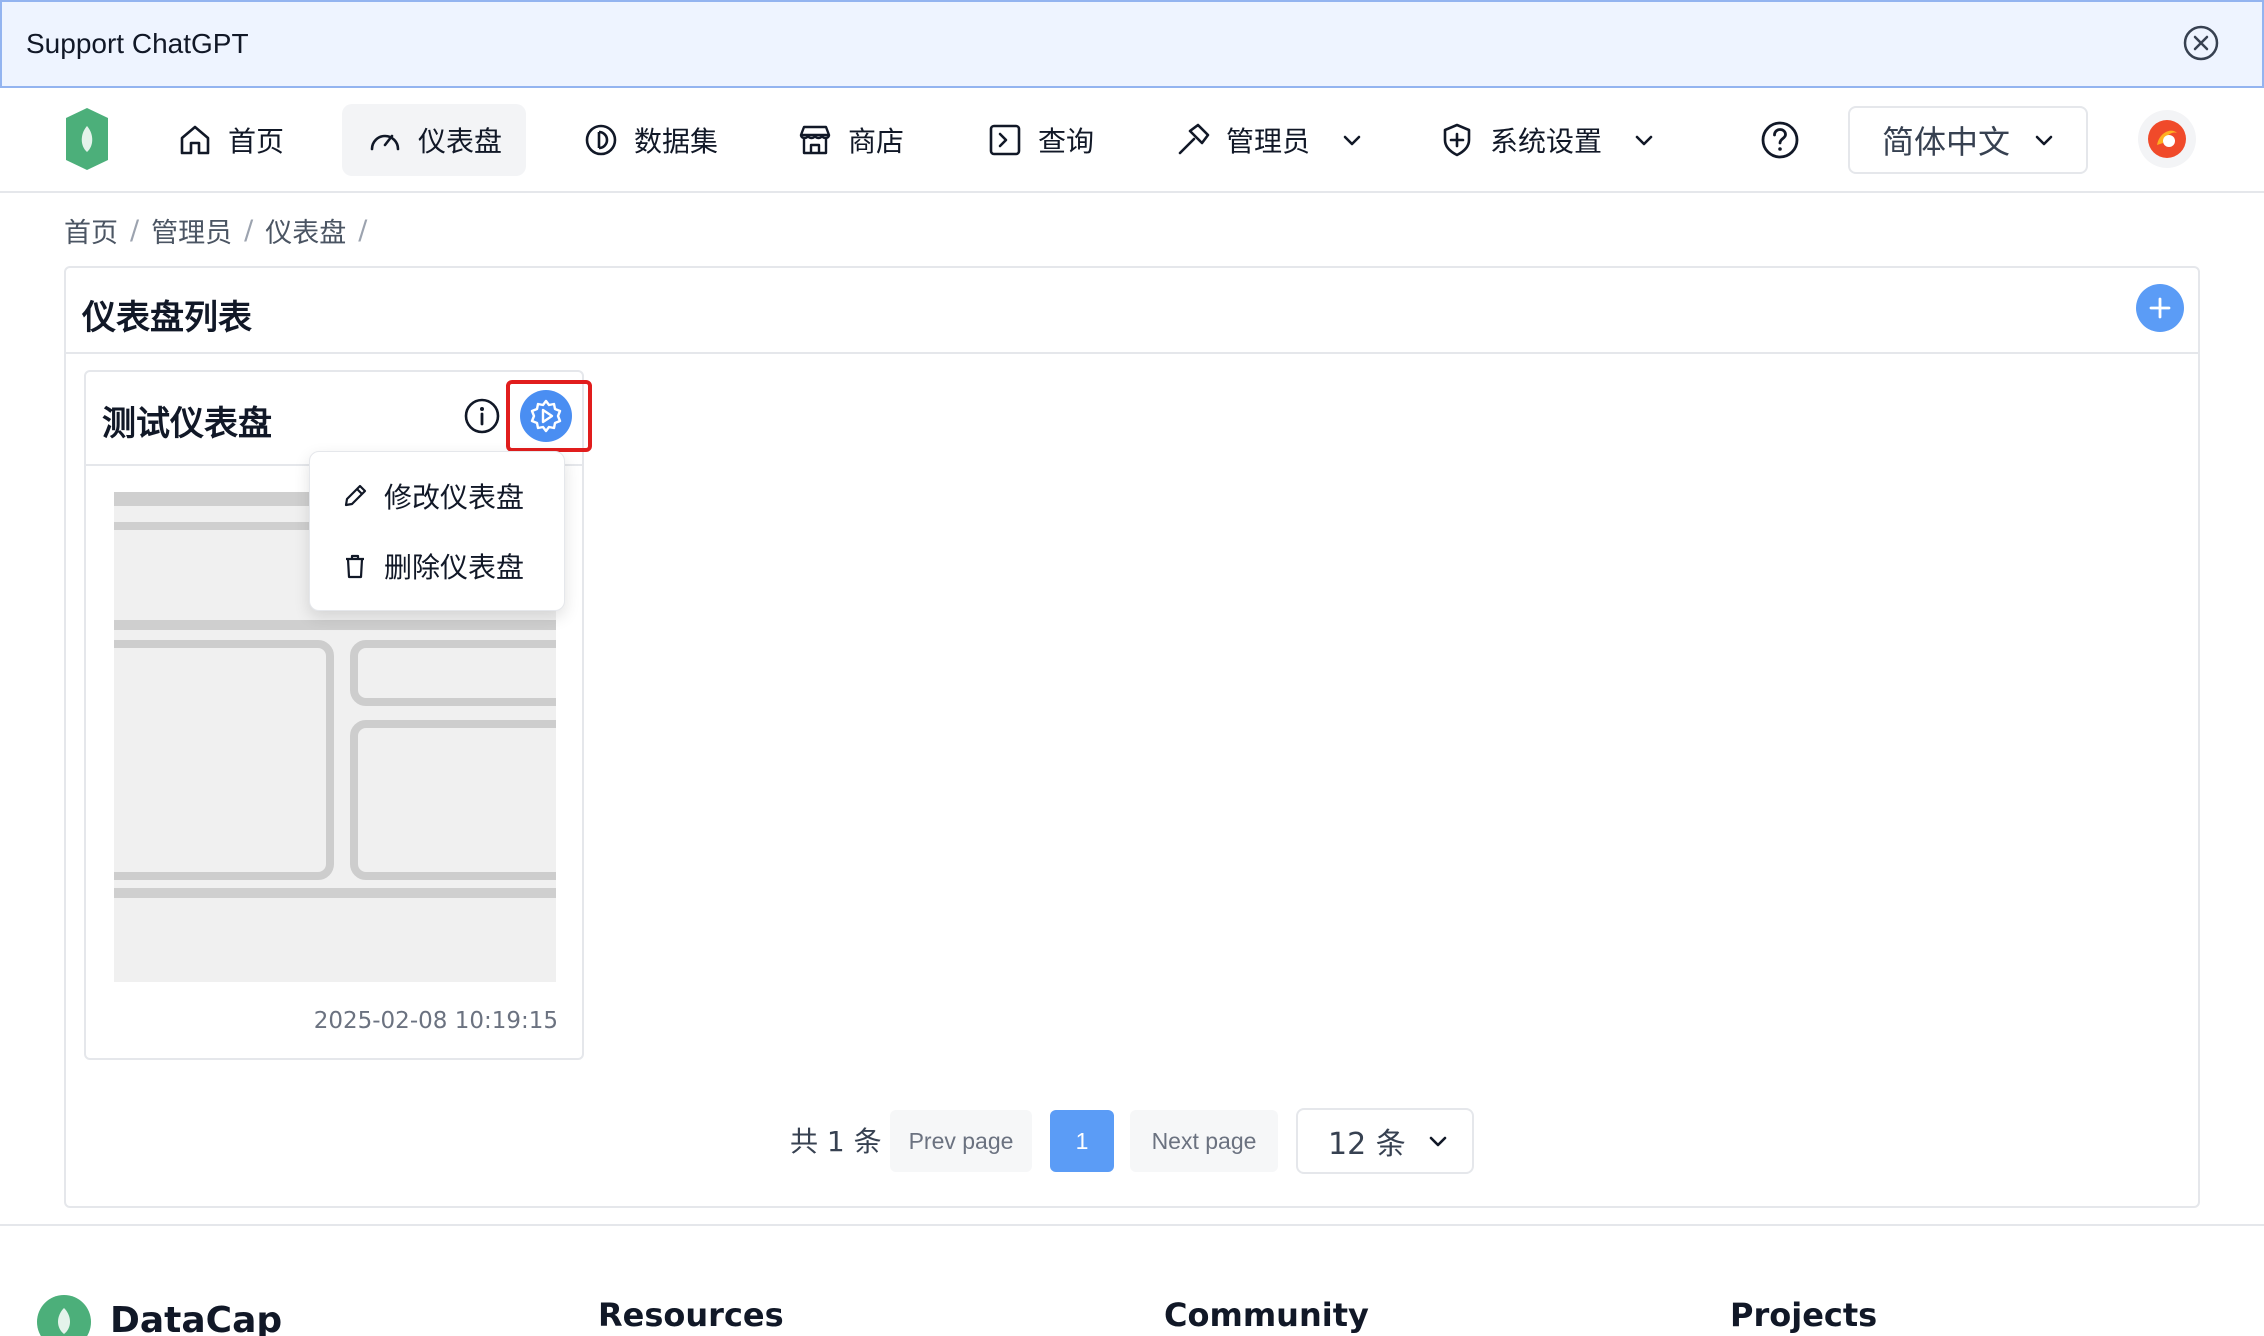  Describe the element at coordinates (454, 497) in the screenshot. I see `menu-item-edit-label: 修改仪表盘` at that location.